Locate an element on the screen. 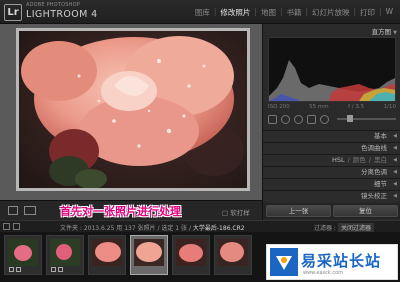  panel-split-toning-label: 分离色调 is located at coordinates (374, 172).